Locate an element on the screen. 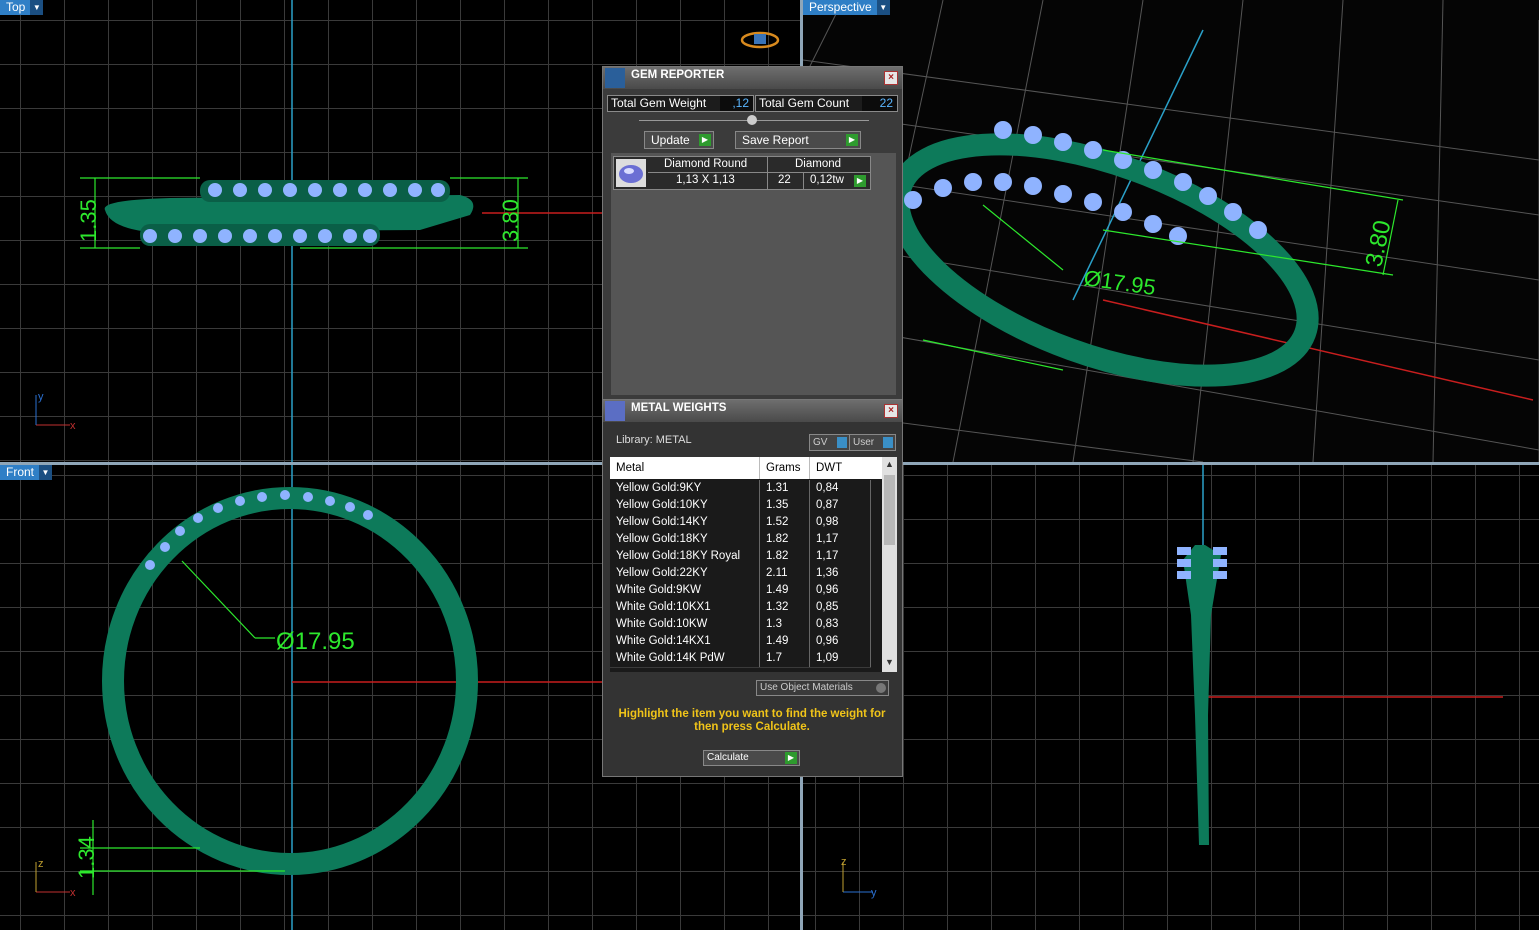 This screenshot has height=930, width=1539. metal-name: Yellow Gold:10KY is located at coordinates (662, 505).